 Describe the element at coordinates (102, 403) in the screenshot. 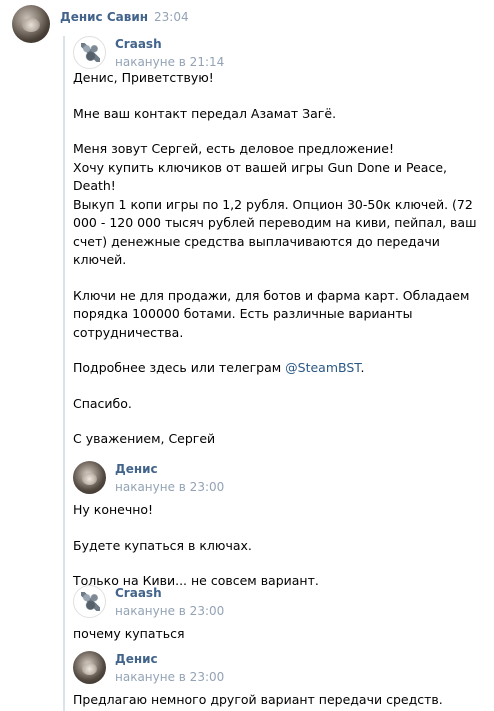

I see `text-line: Спасибо.` at that location.